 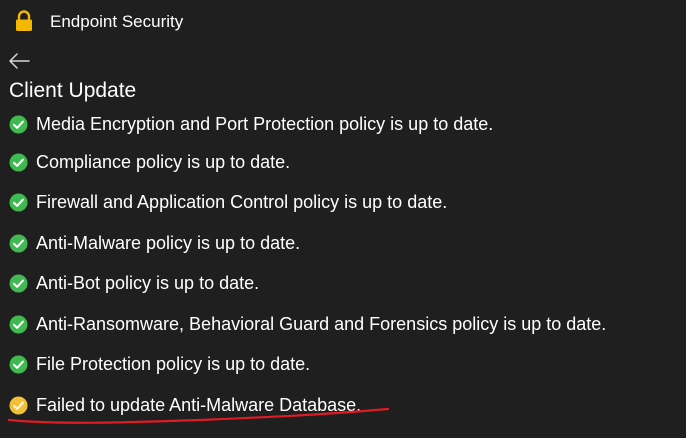 What do you see at coordinates (173, 363) in the screenshot?
I see `status-text: File Protection policy is up to date.` at bounding box center [173, 363].